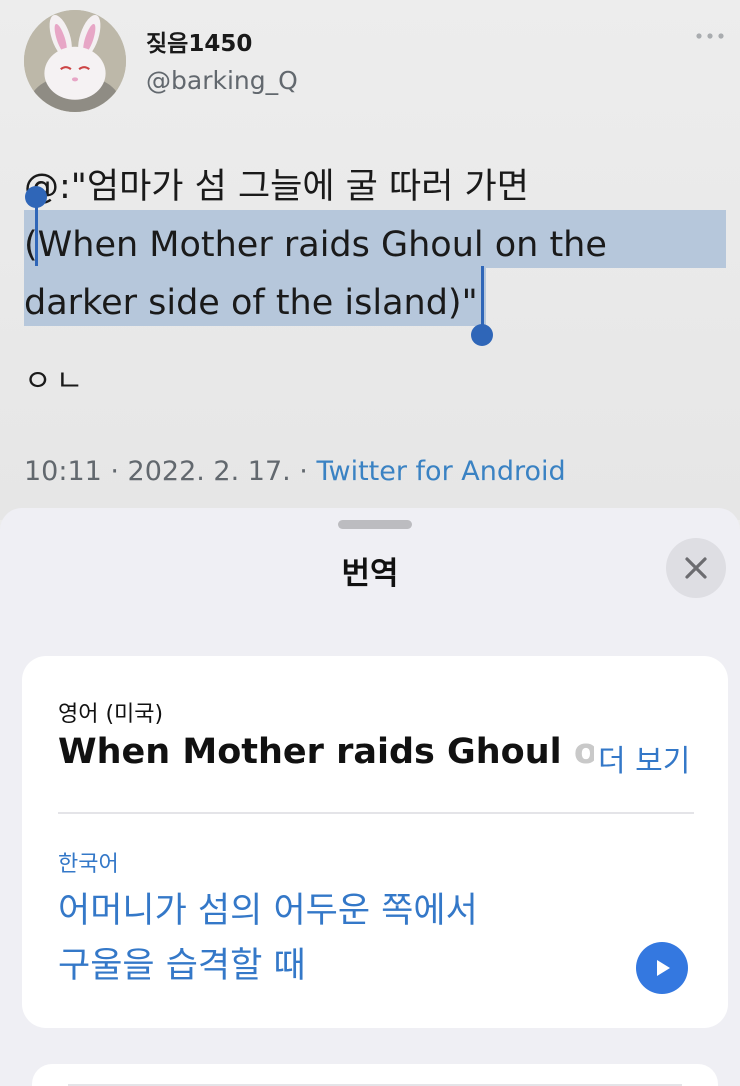 The width and height of the screenshot is (740, 1086). I want to click on user-handle: @barking_Q, so click(222, 80).